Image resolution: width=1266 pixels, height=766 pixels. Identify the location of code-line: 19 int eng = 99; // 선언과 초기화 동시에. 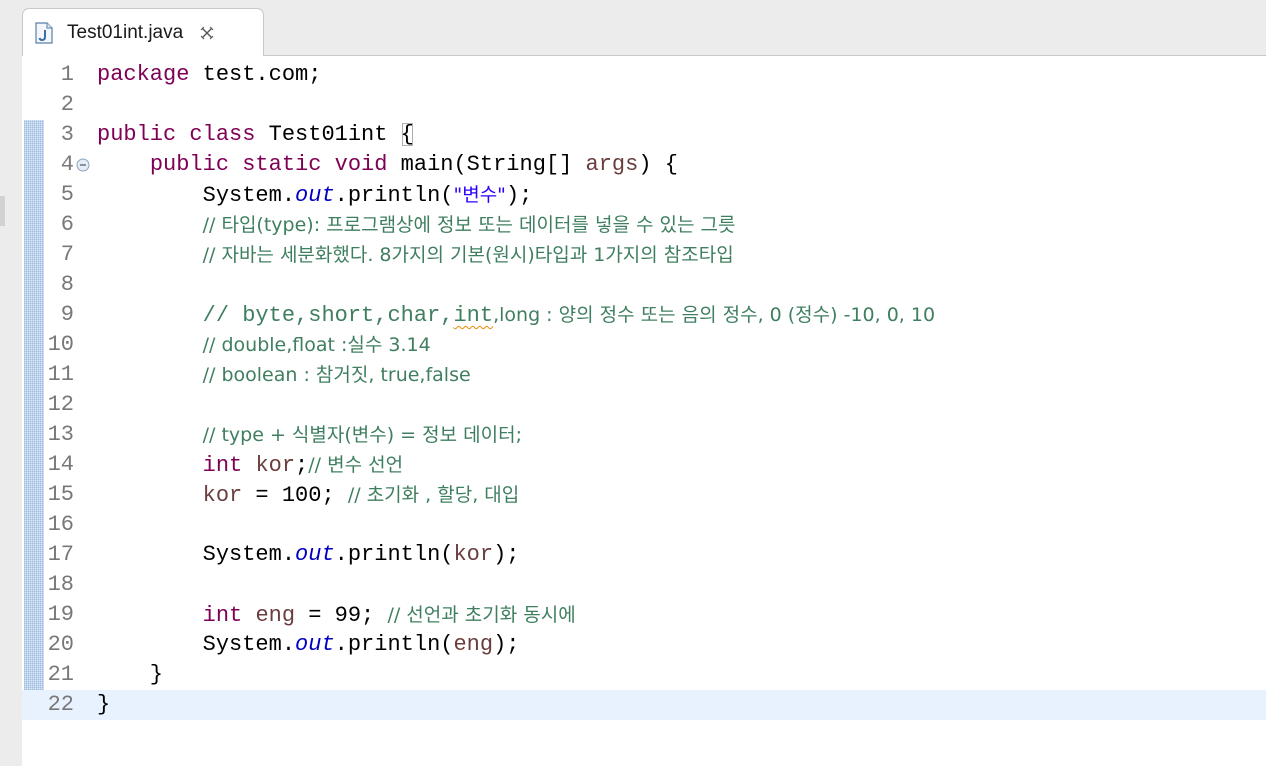
(644, 615).